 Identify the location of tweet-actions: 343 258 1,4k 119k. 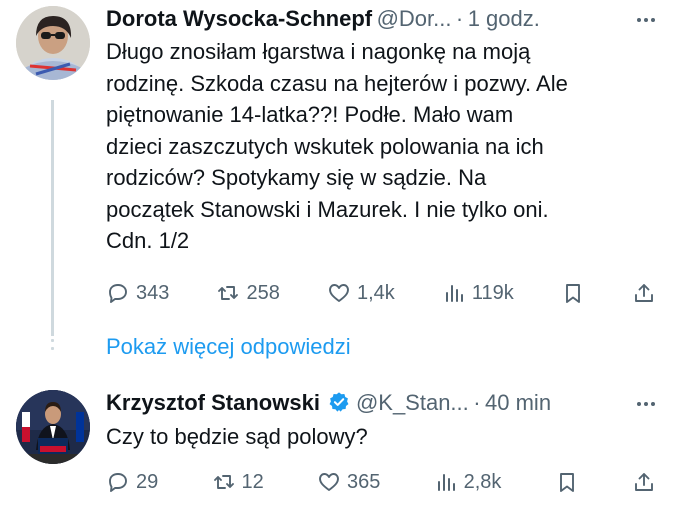
(381, 293).